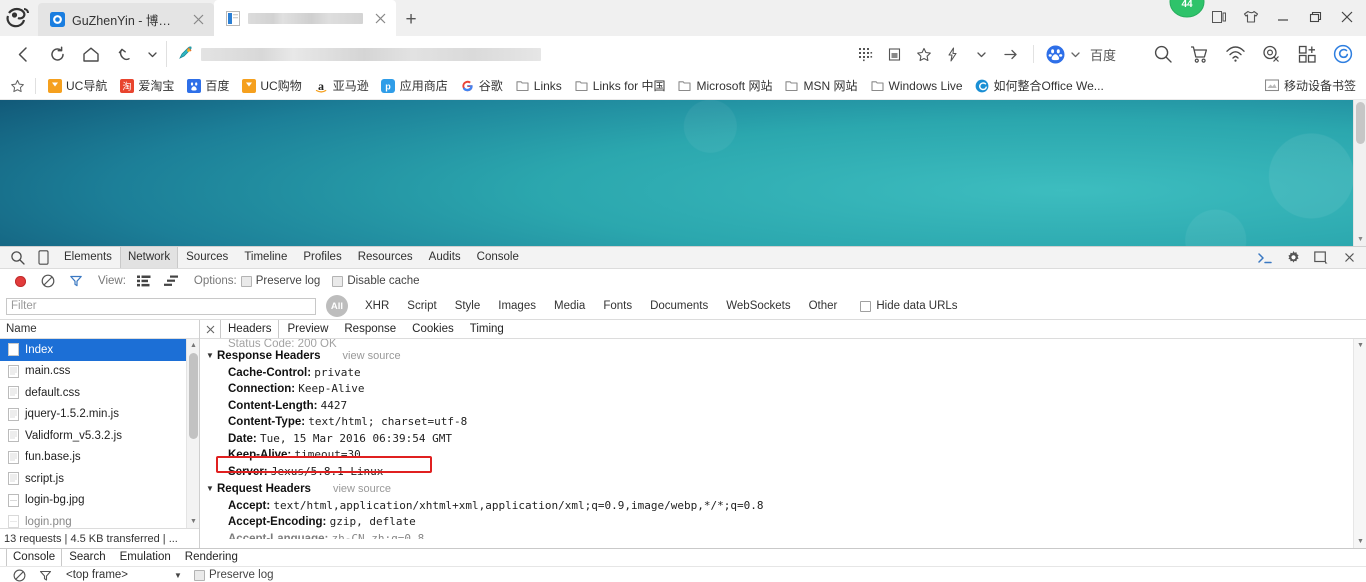 The image size is (1366, 582). What do you see at coordinates (322, 257) in the screenshot?
I see `devtools-tab-profiles: Profiles` at bounding box center [322, 257].